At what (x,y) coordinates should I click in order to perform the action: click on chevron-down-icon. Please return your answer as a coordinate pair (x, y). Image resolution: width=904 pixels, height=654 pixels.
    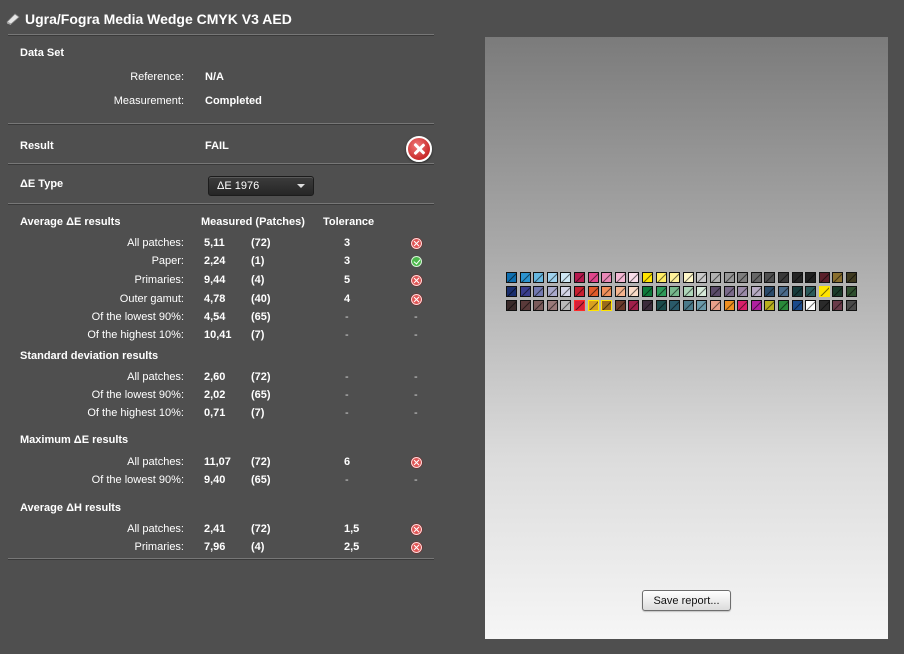
    Looking at the image, I should click on (301, 186).